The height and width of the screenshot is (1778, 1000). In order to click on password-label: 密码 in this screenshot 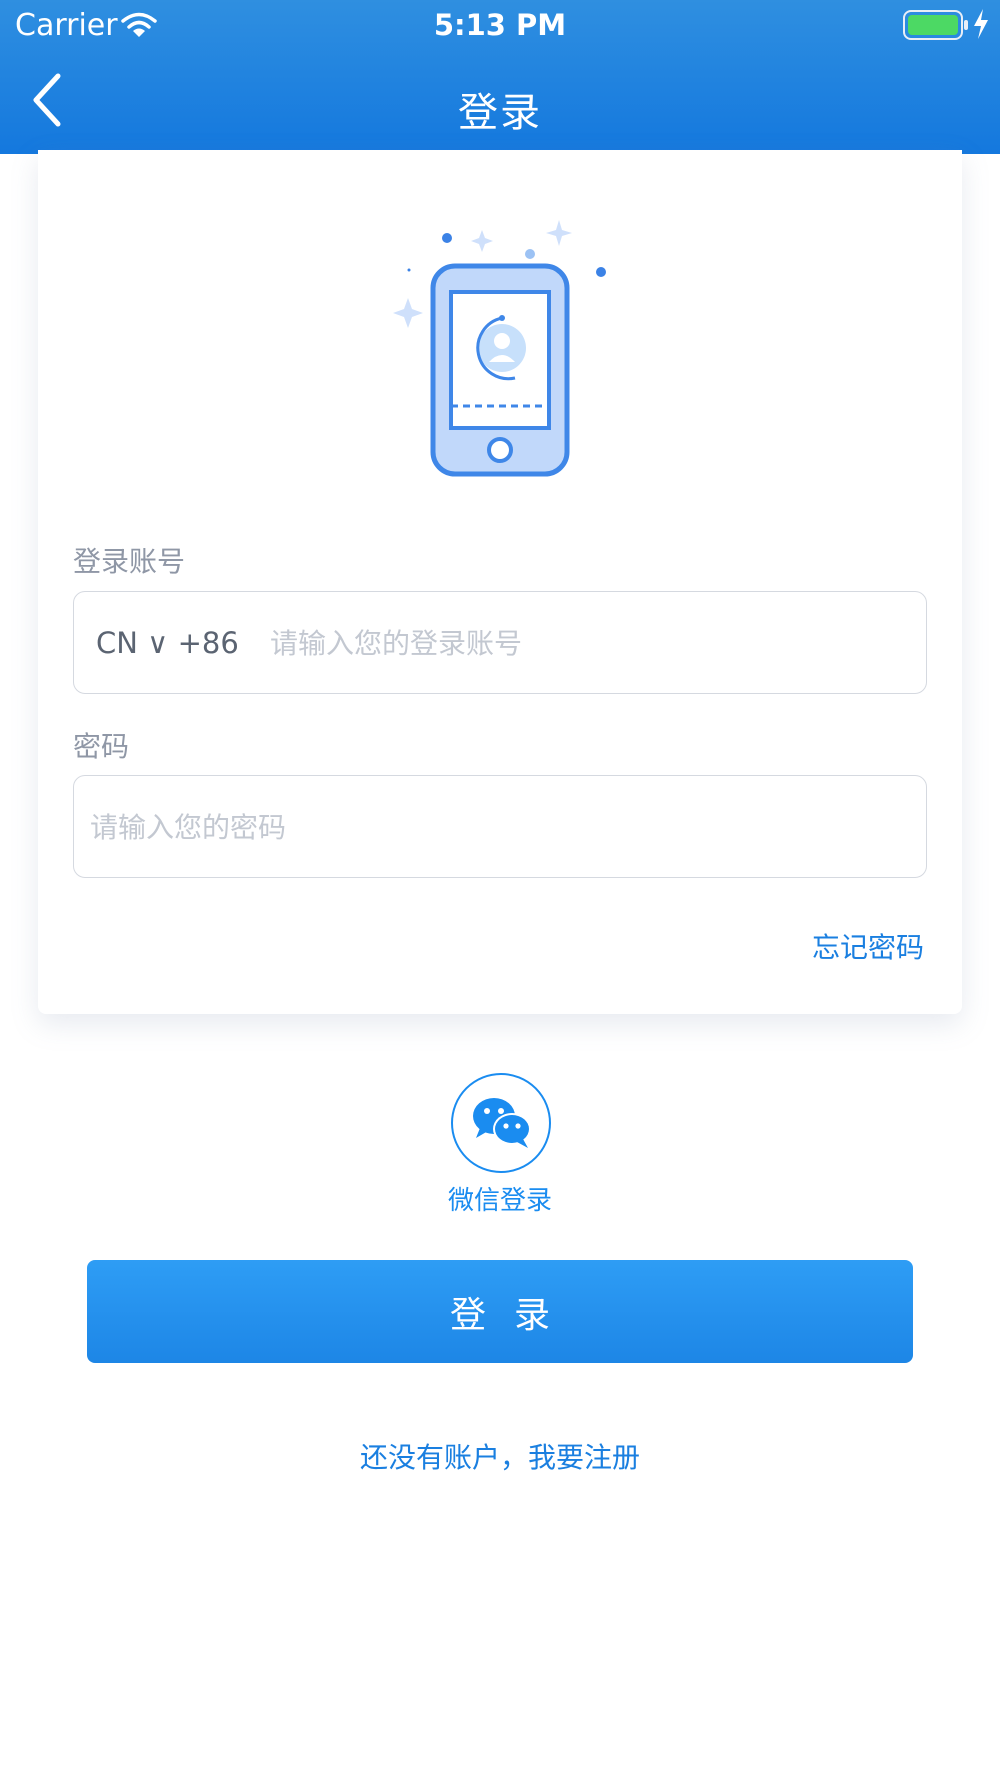, I will do `click(101, 746)`.